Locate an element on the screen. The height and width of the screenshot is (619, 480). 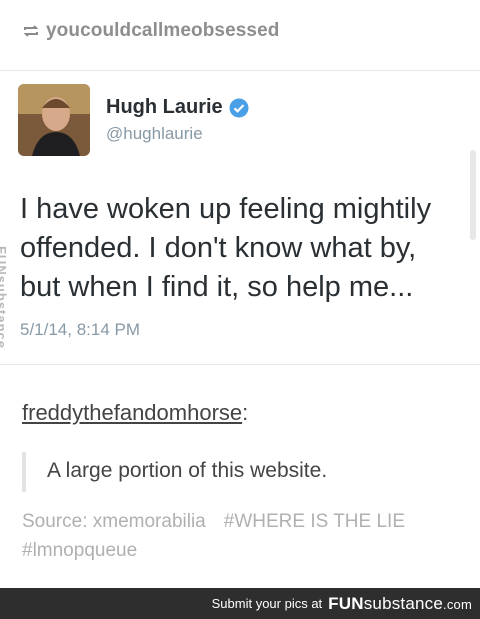
name-row: Hugh Laurie is located at coordinates (177, 107).